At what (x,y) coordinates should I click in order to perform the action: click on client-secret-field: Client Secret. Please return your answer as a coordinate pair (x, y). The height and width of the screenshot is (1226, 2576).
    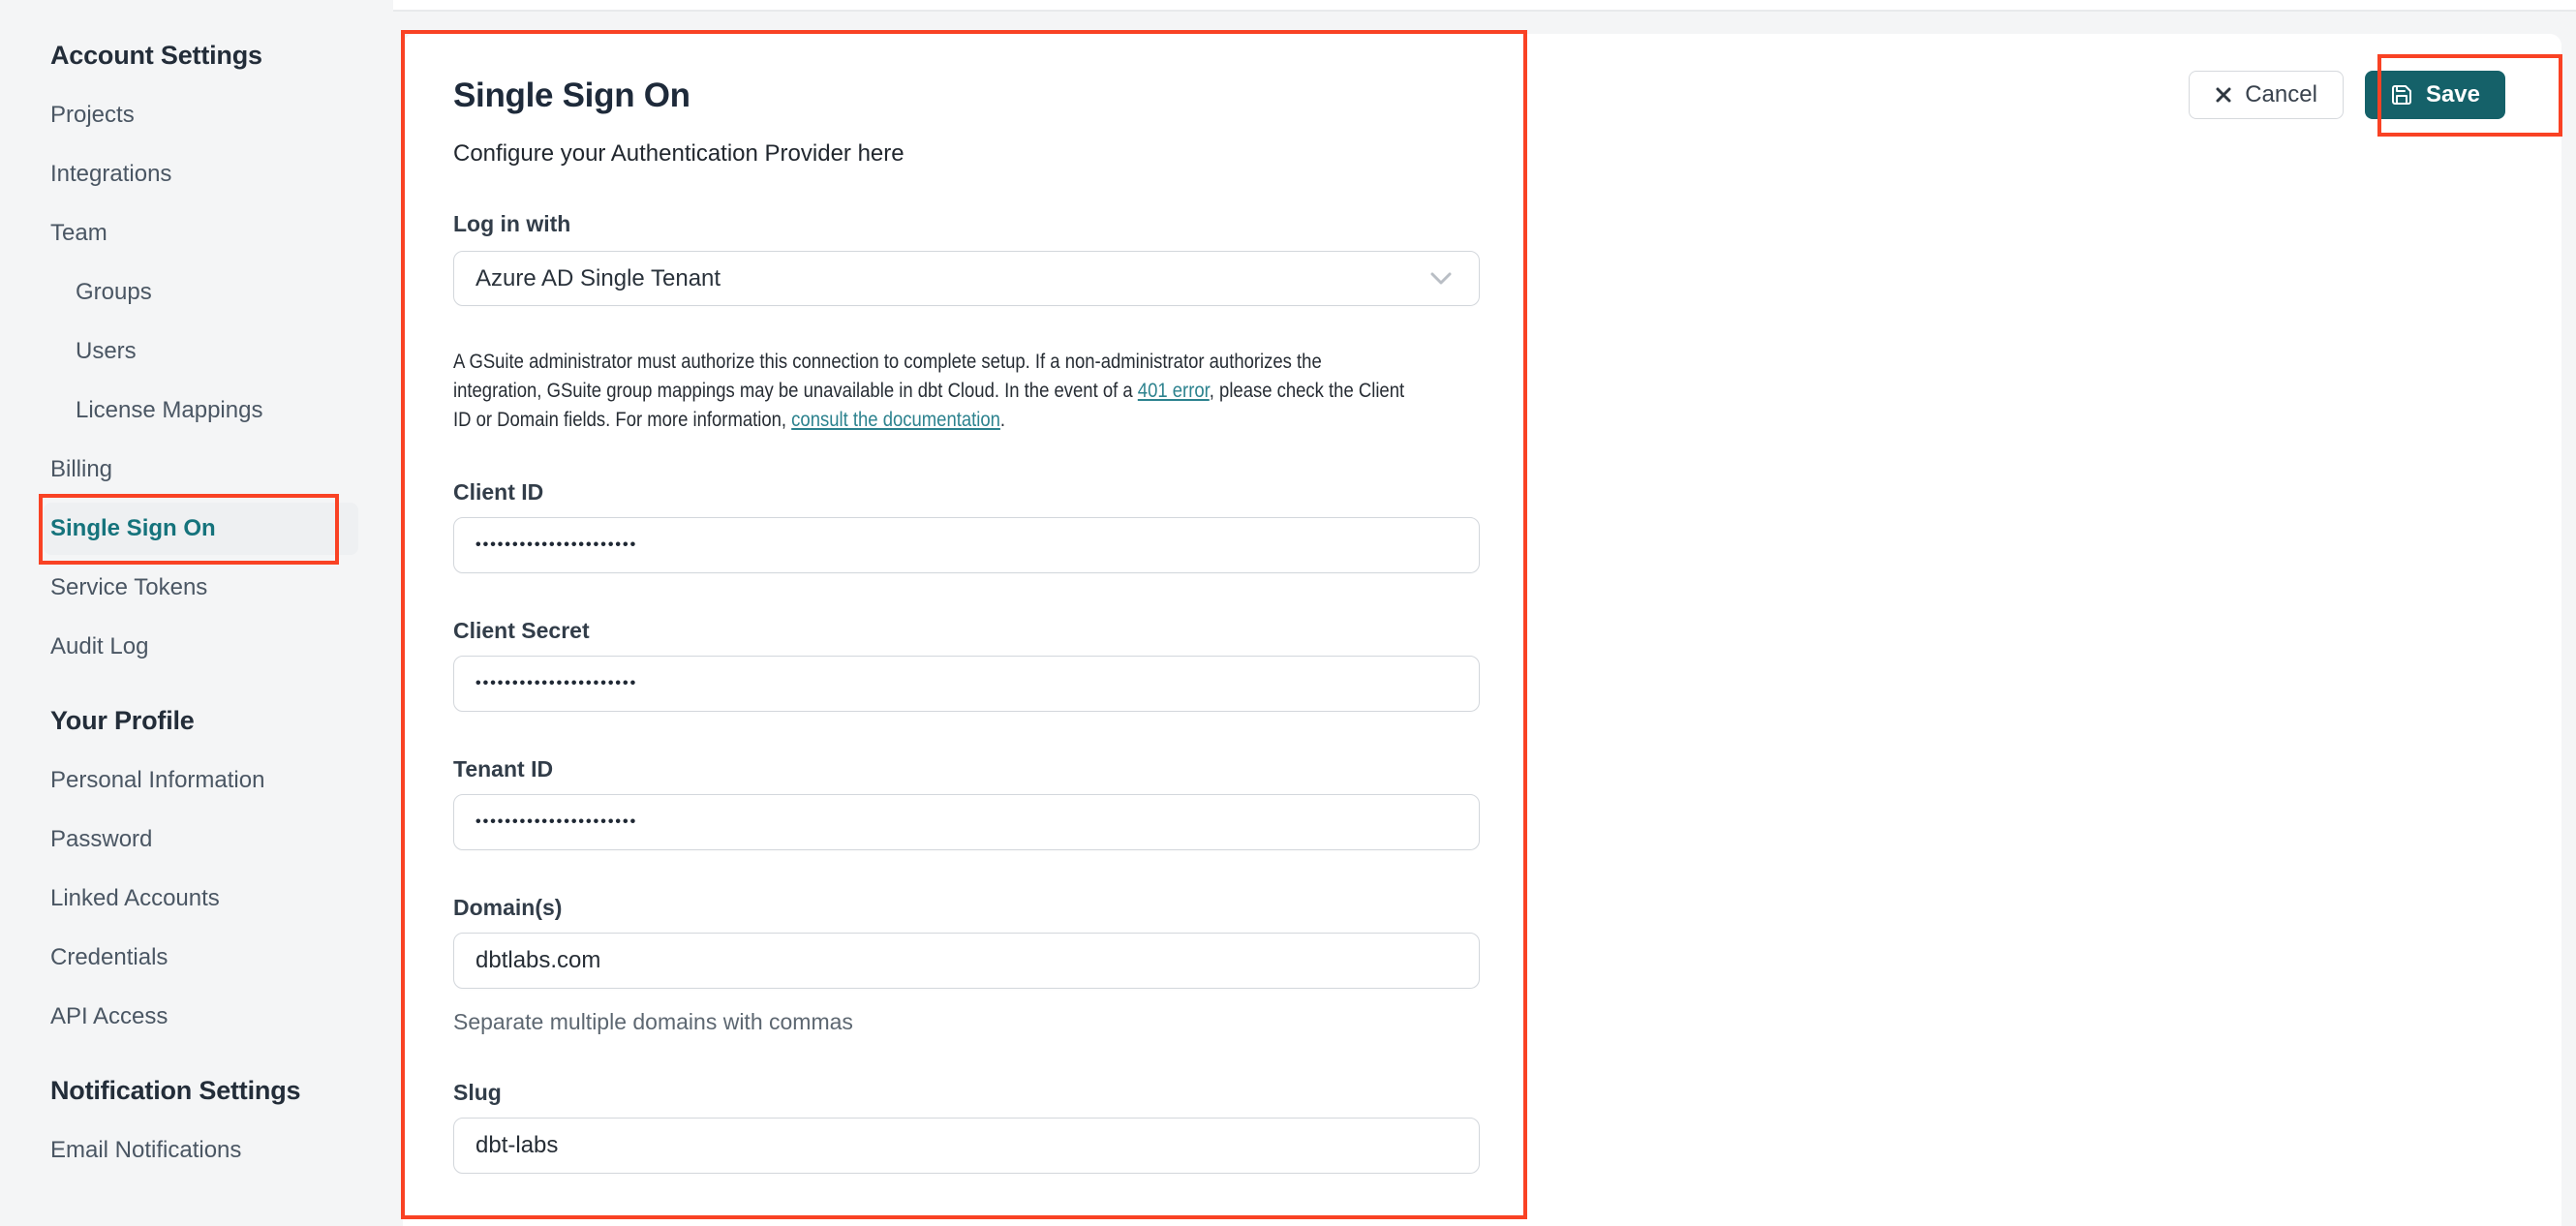
    Looking at the image, I should click on (980, 665).